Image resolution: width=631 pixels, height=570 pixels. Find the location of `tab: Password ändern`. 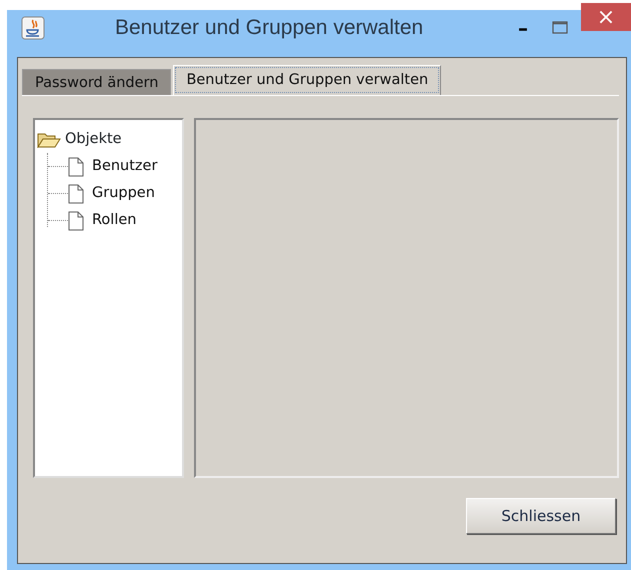

tab: Password ändern is located at coordinates (97, 82).